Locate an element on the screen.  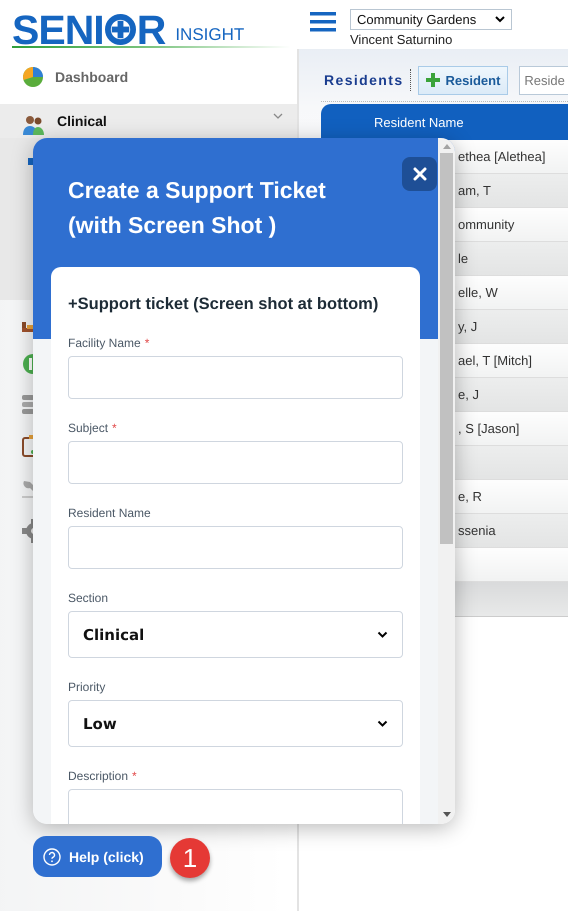
user-name: Vincent Saturnino is located at coordinates (402, 39).